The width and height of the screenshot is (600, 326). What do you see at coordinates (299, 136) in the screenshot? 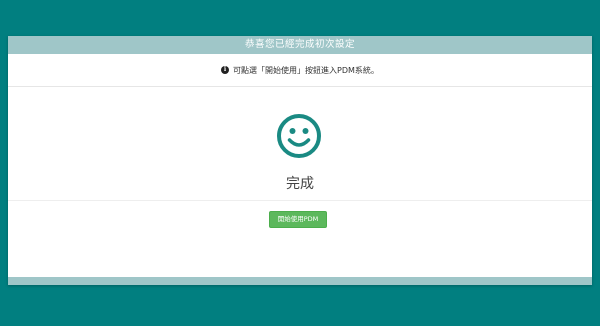
I see `smiley-face-icon` at bounding box center [299, 136].